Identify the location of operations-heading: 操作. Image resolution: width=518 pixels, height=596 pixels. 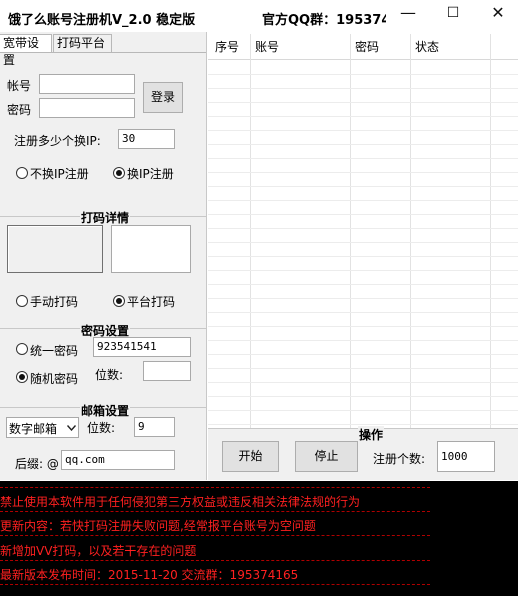
(371, 434).